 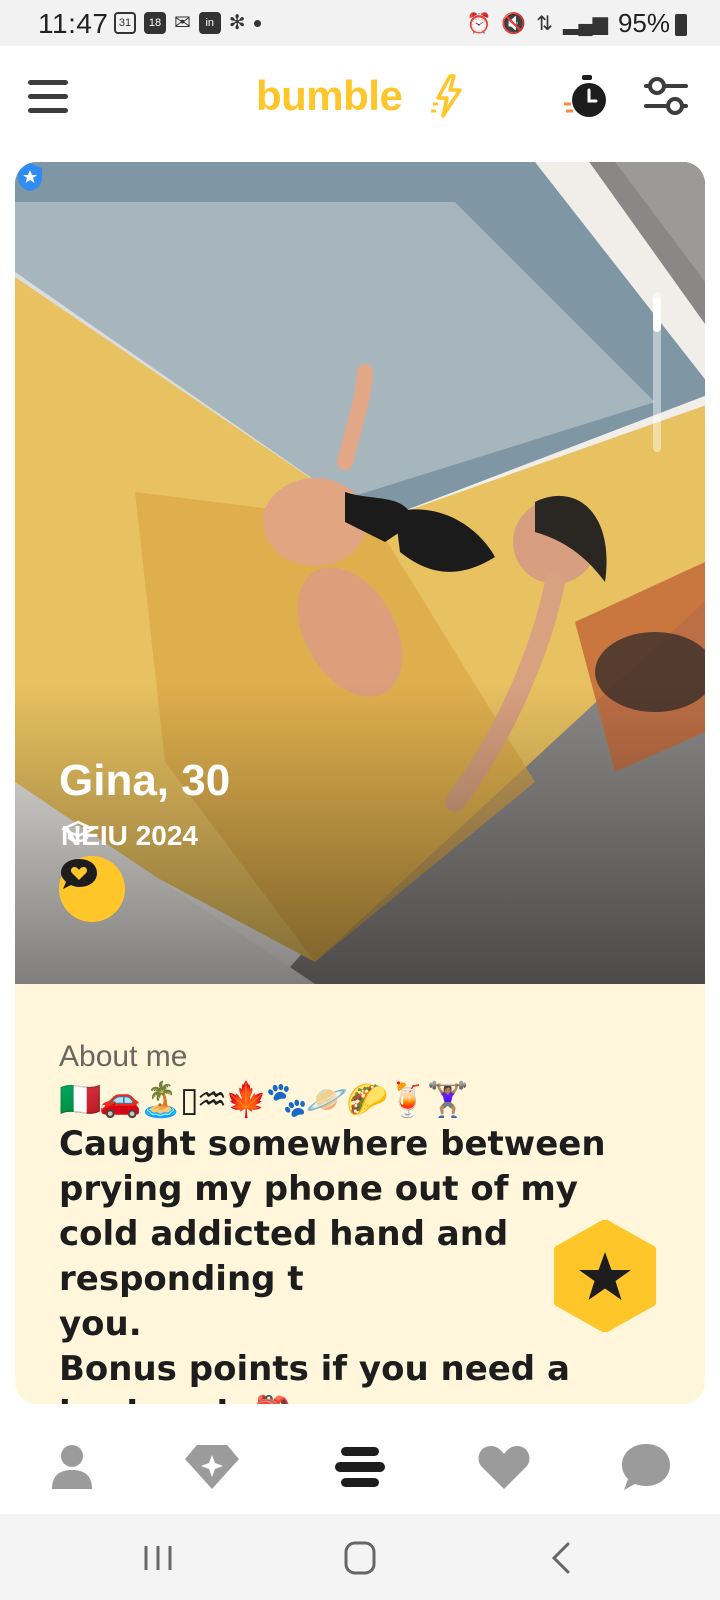 I want to click on diamond-sparkle-icon, so click(x=212, y=1467).